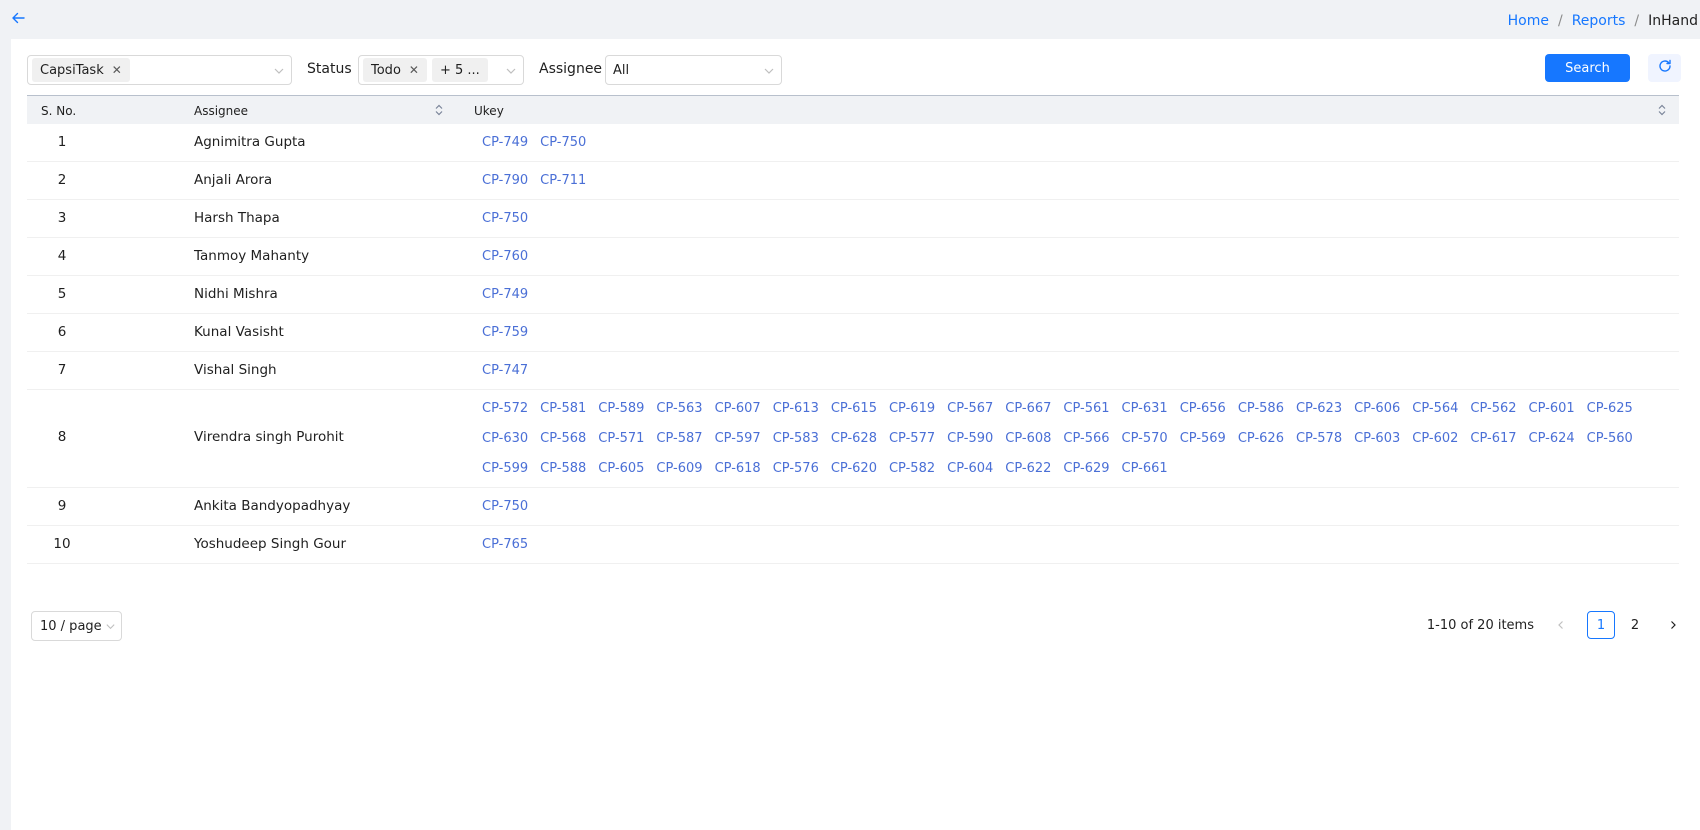 Image resolution: width=1700 pixels, height=830 pixels. Describe the element at coordinates (62, 294) in the screenshot. I see `cell-sno: 5` at that location.